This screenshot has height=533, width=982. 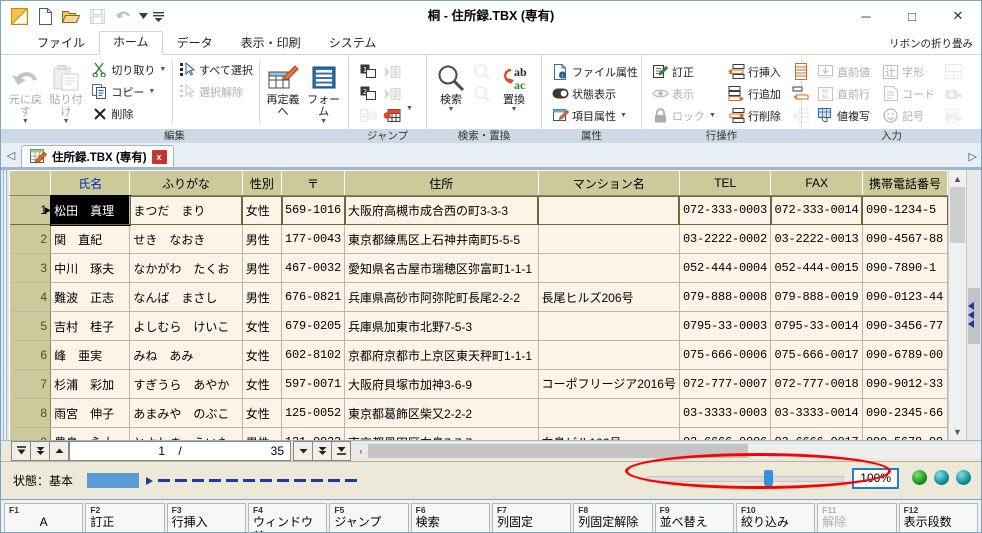 What do you see at coordinates (769, 478) in the screenshot?
I see `zoom-slider-thumb` at bounding box center [769, 478].